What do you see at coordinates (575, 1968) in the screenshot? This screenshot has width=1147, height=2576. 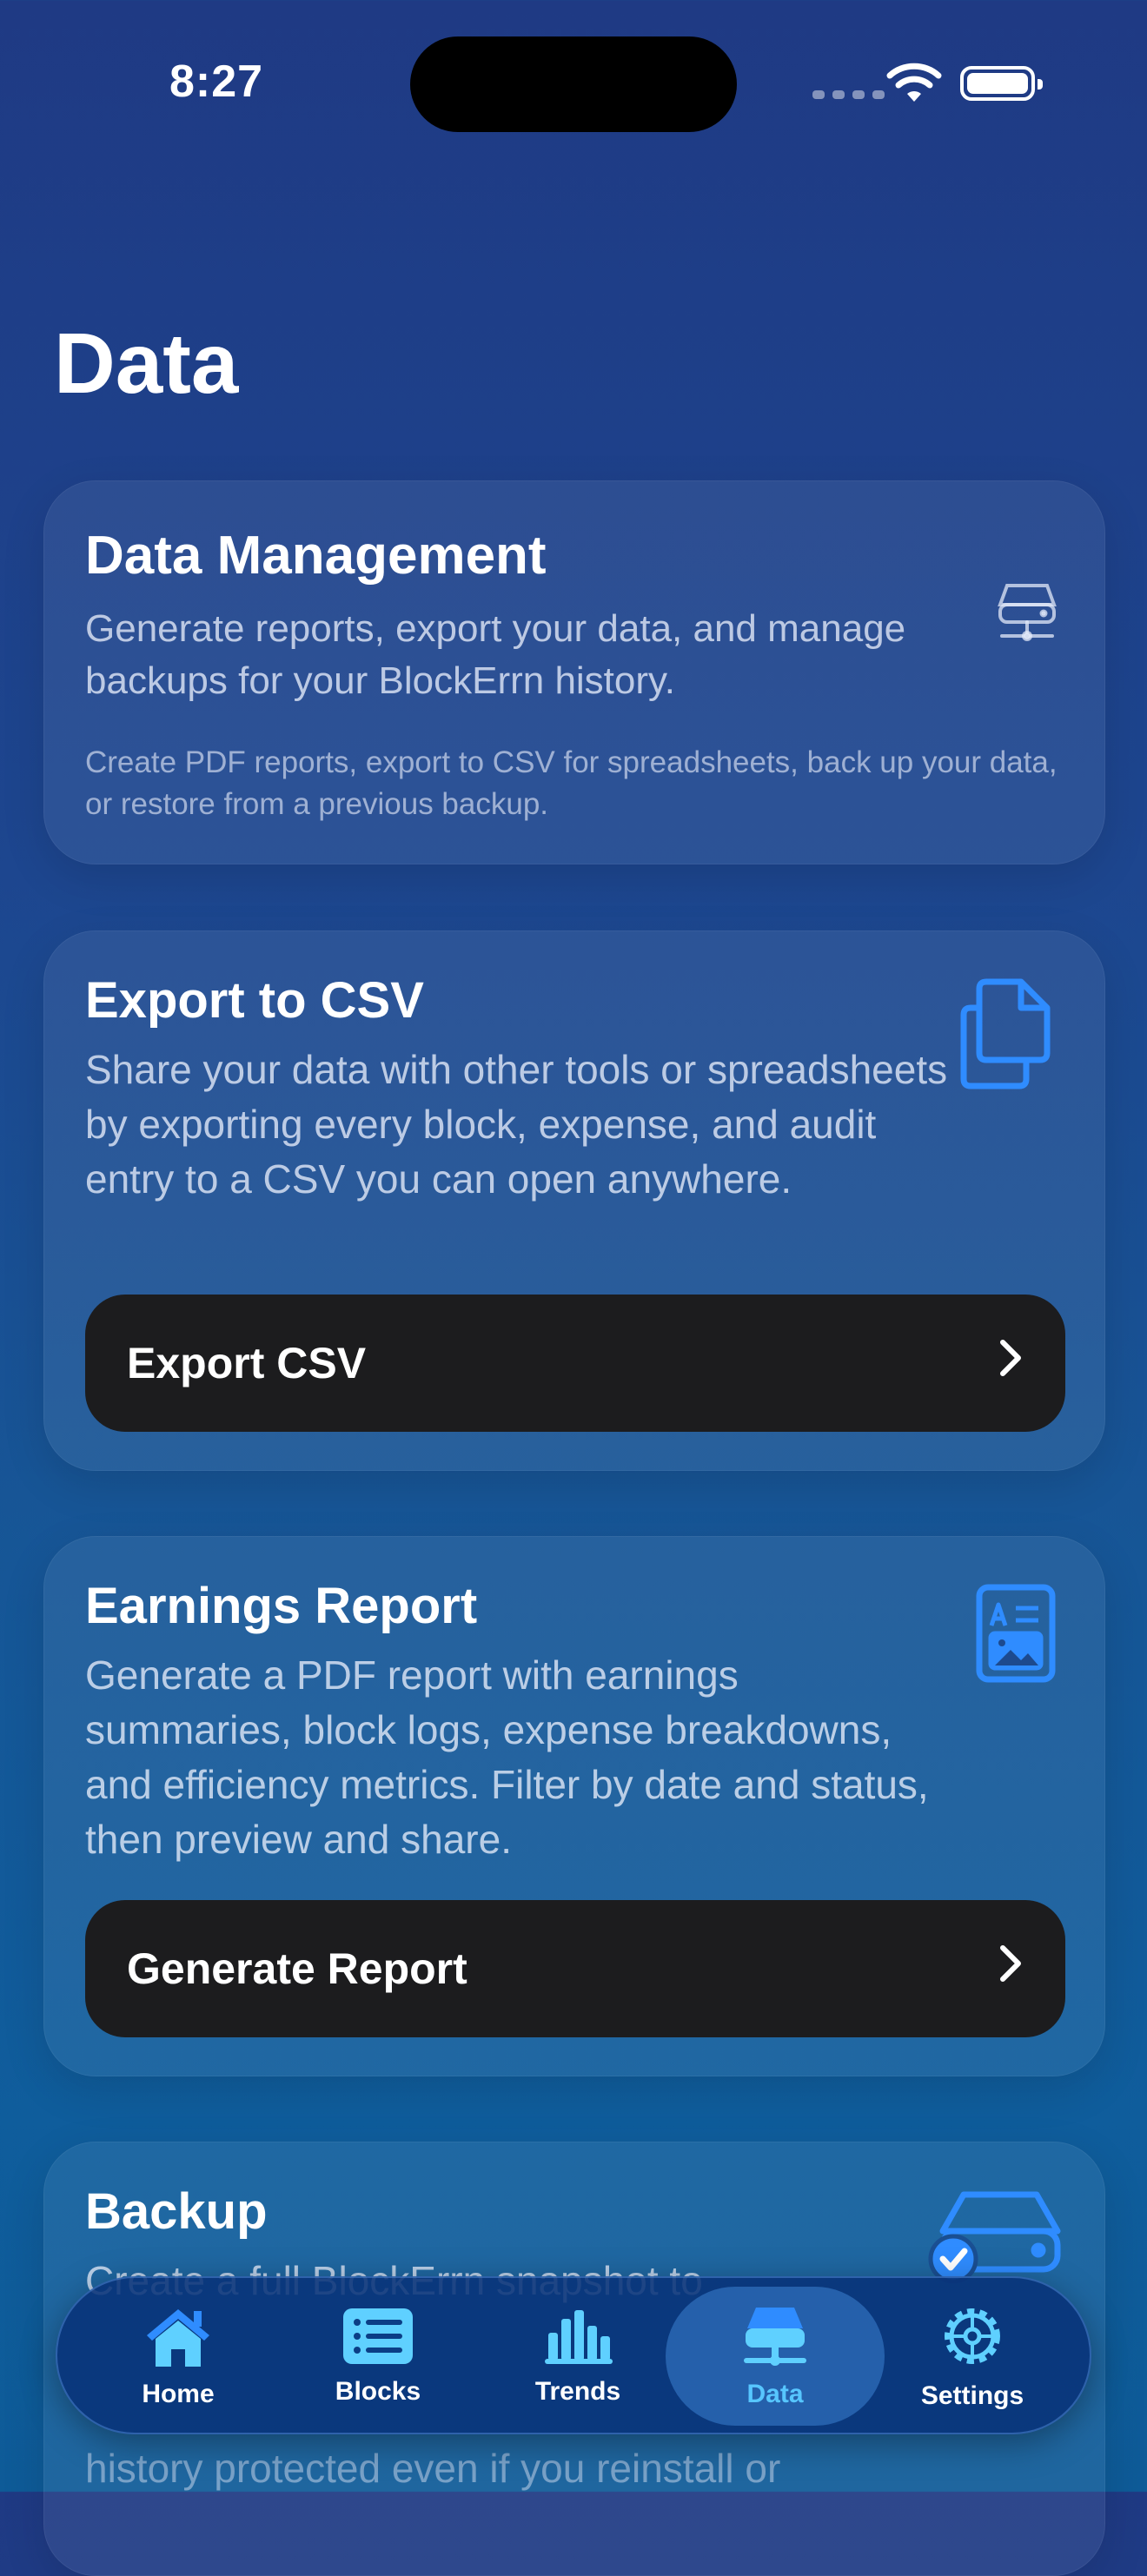 I see `generate-report-button: Generate Report` at bounding box center [575, 1968].